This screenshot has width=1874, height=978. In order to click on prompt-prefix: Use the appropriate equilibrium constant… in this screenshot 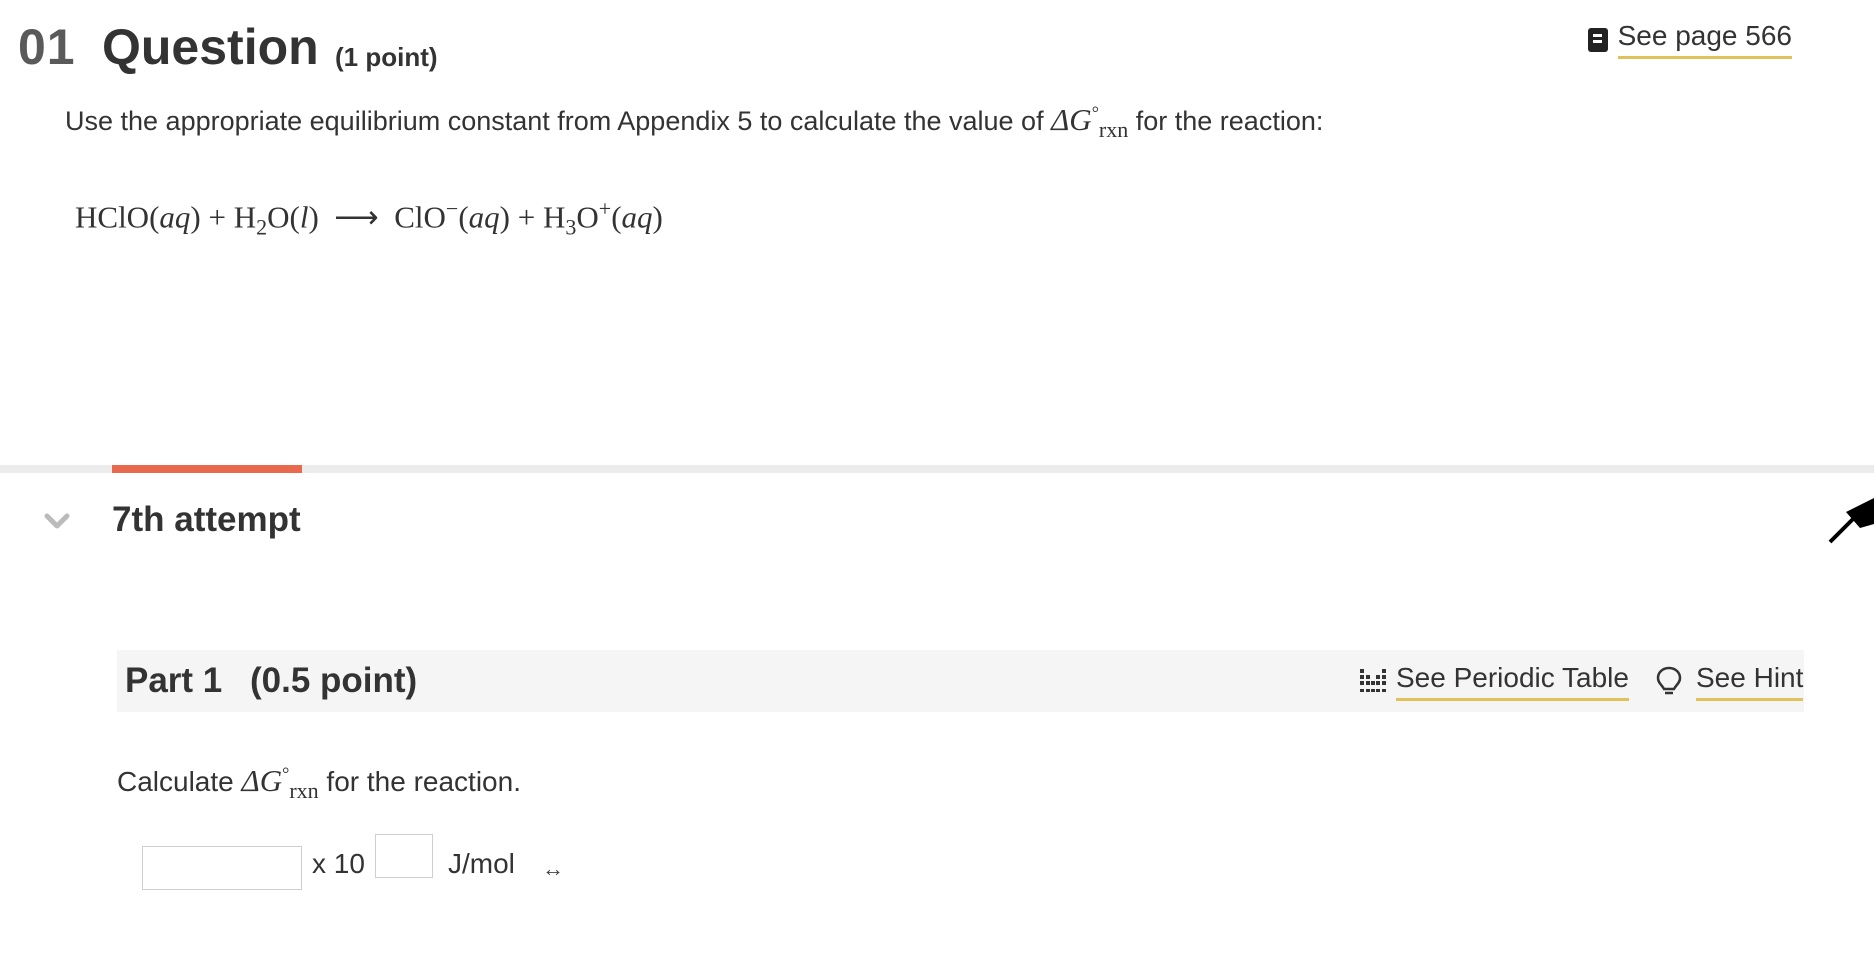, I will do `click(554, 121)`.